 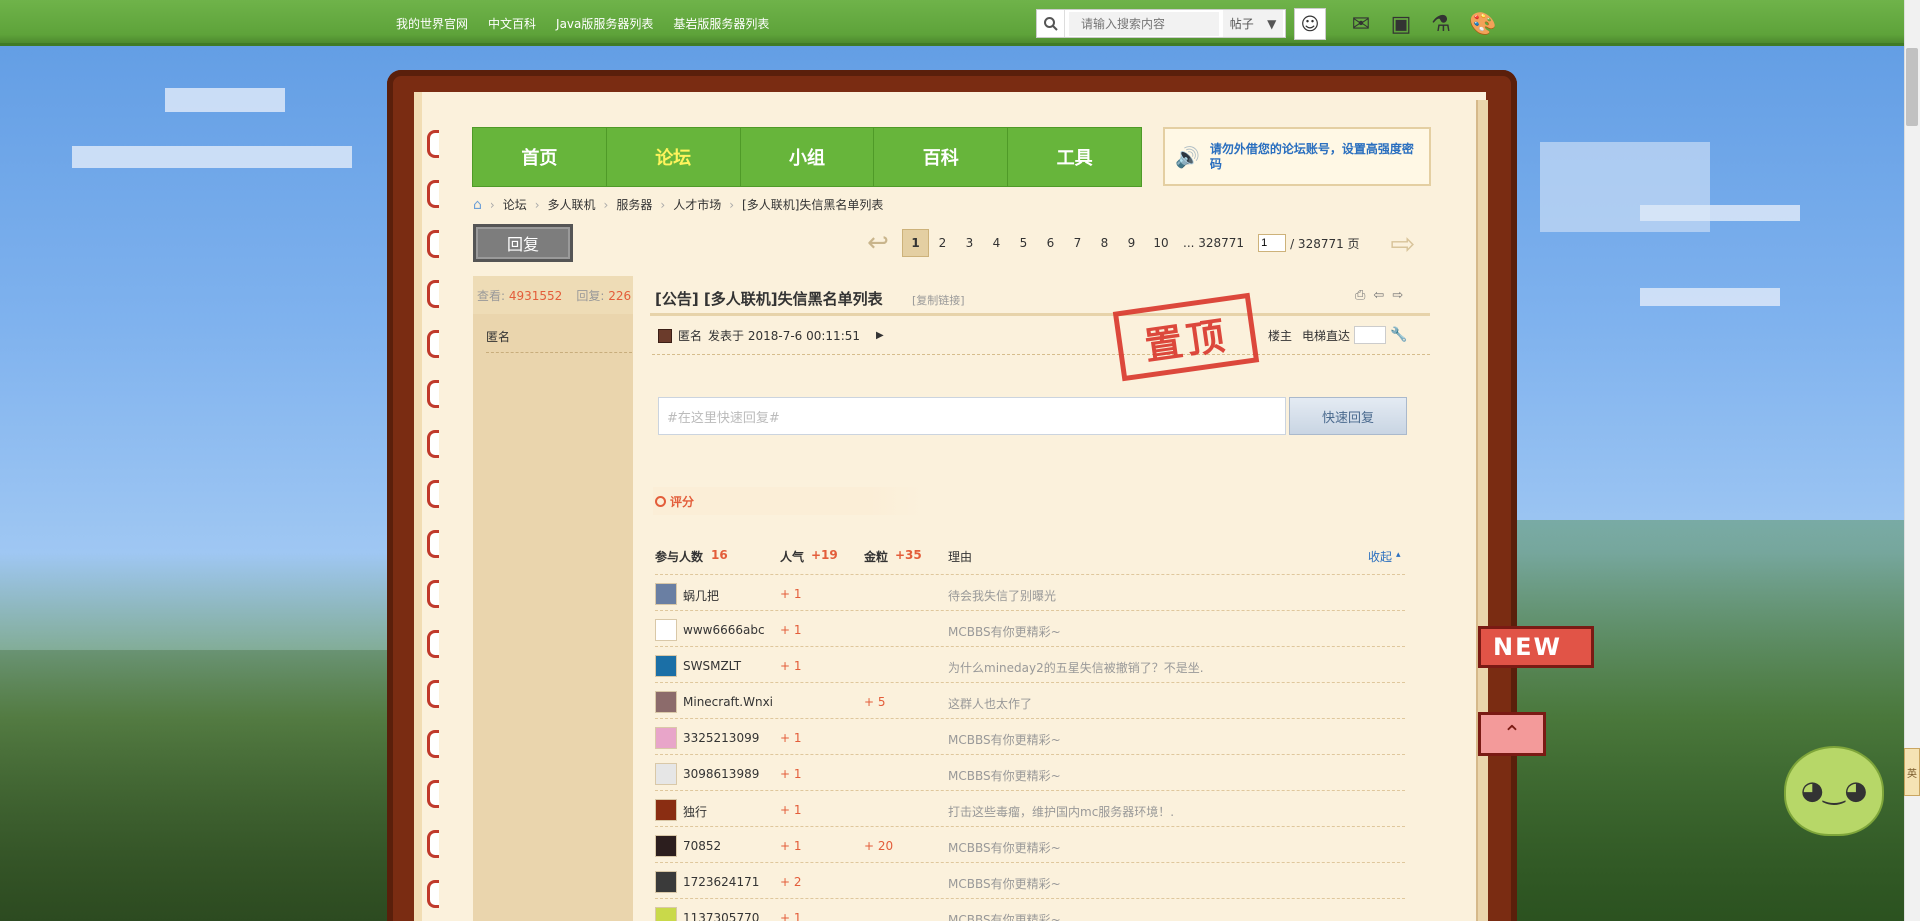 I want to click on rating-row: 70852 + 1 + 20 MCBBS有你更精彩~, so click(x=1030, y=844).